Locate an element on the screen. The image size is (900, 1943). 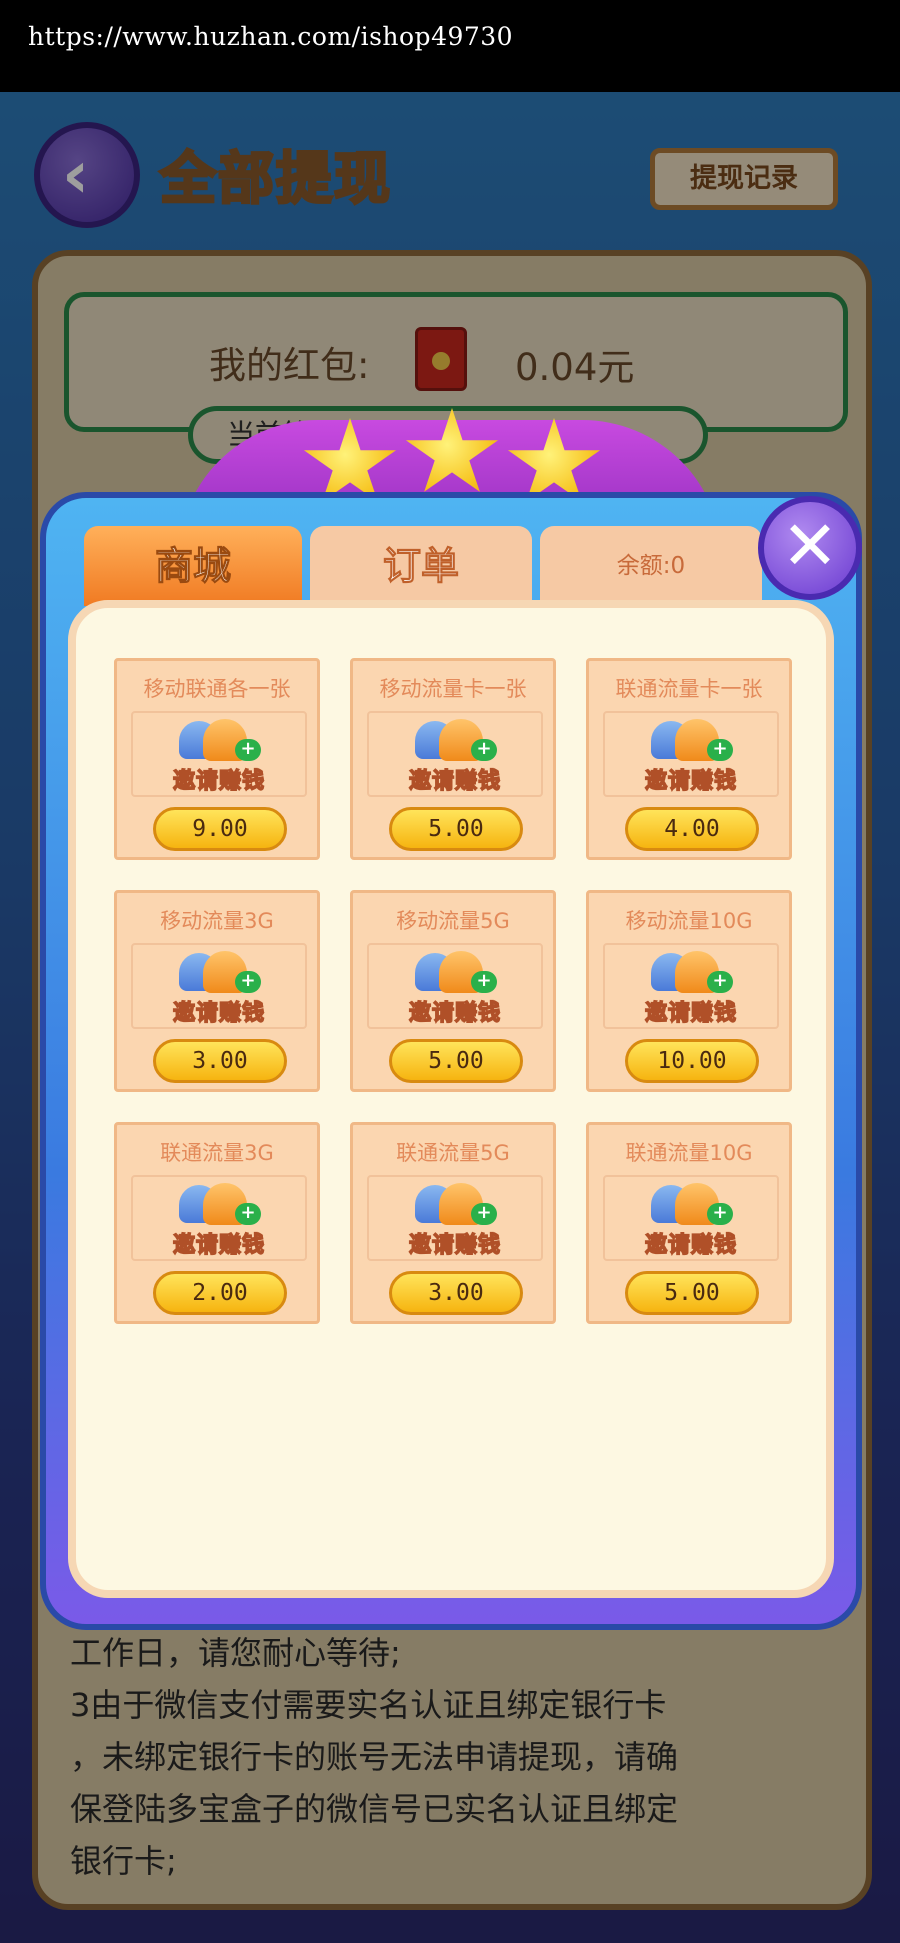
price-button: 9.00 is located at coordinates (220, 829).